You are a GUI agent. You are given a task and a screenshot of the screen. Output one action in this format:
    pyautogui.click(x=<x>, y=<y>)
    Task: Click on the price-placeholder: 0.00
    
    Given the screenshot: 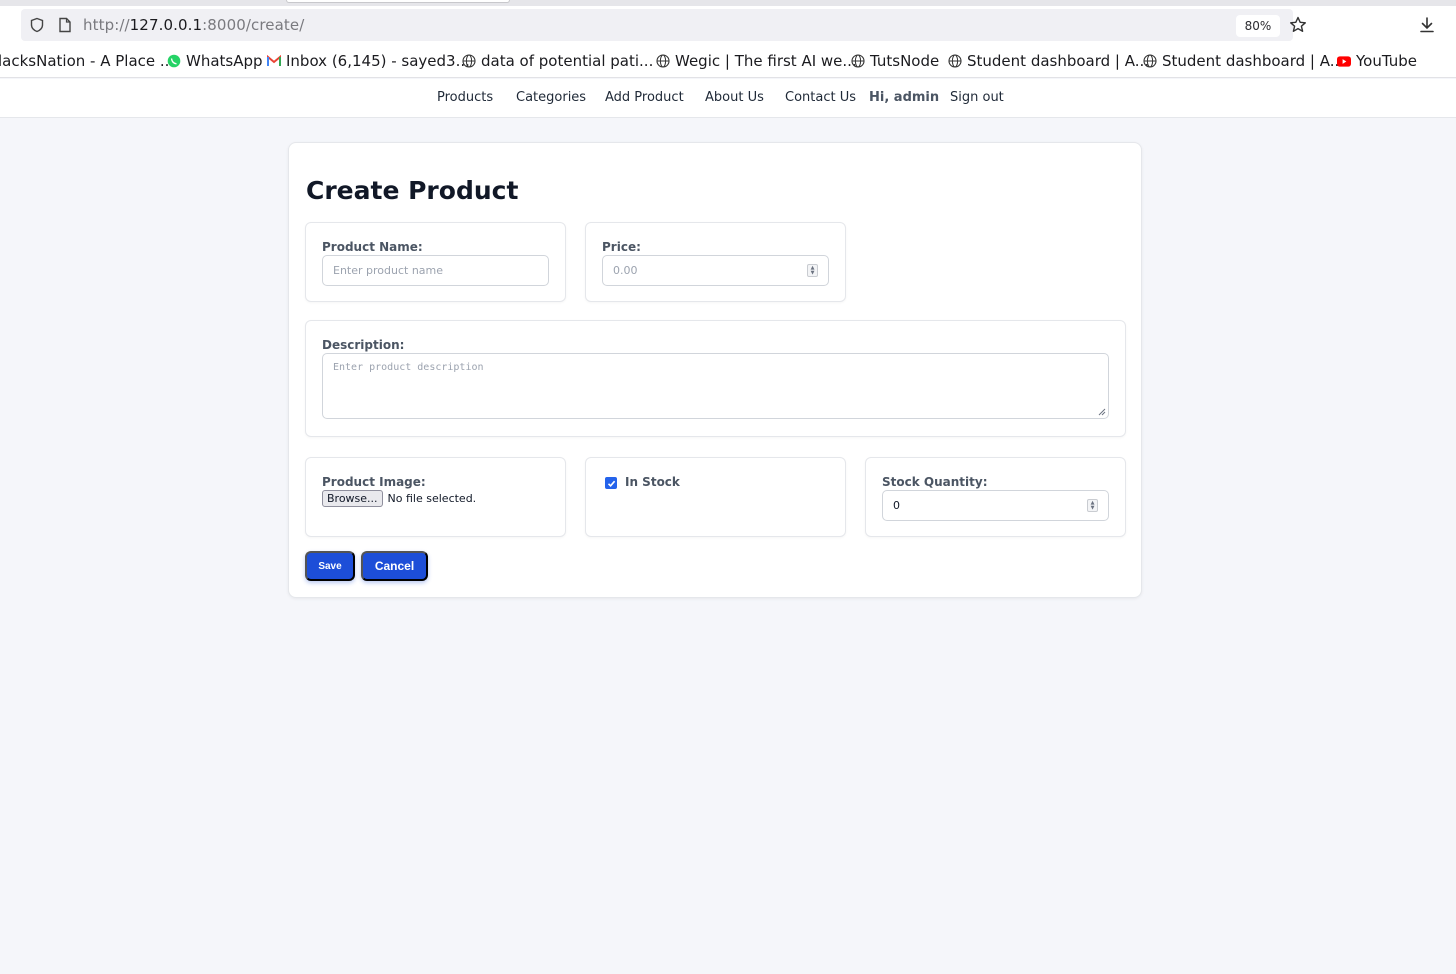 What is the action you would take?
    pyautogui.click(x=625, y=270)
    